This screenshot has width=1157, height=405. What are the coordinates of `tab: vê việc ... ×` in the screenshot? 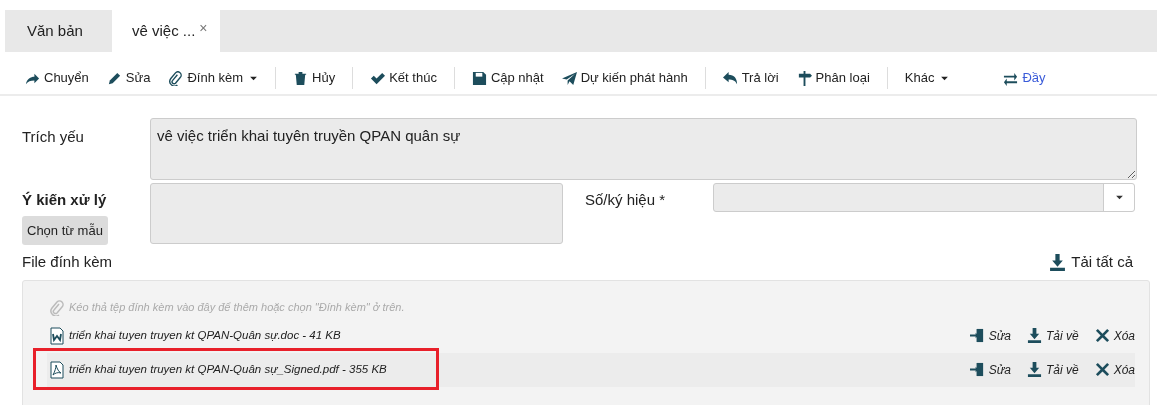 It's located at (166, 31).